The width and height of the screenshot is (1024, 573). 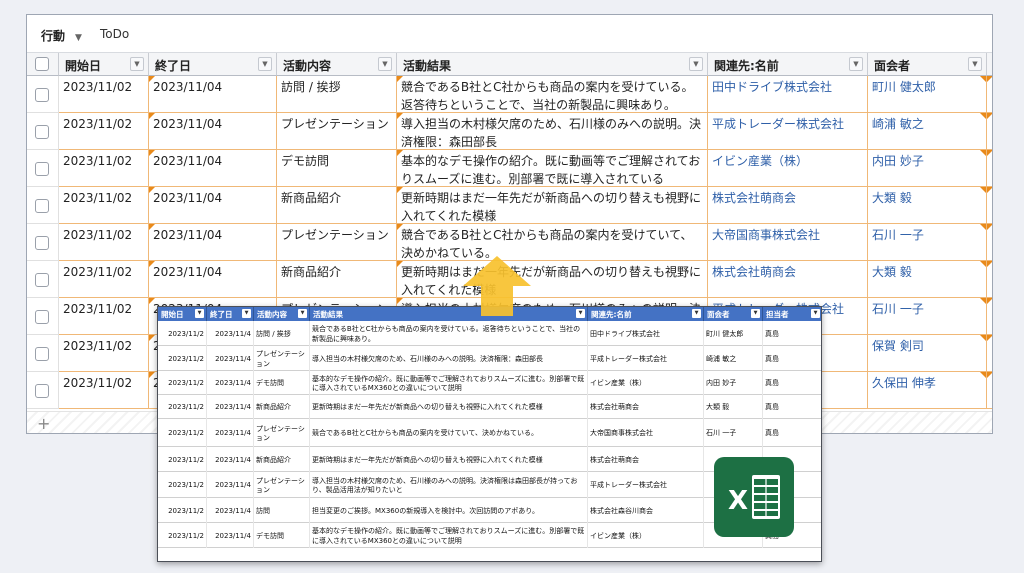 What do you see at coordinates (788, 64) in the screenshot?
I see `header-related-name: 関連先:名前 ▼` at bounding box center [788, 64].